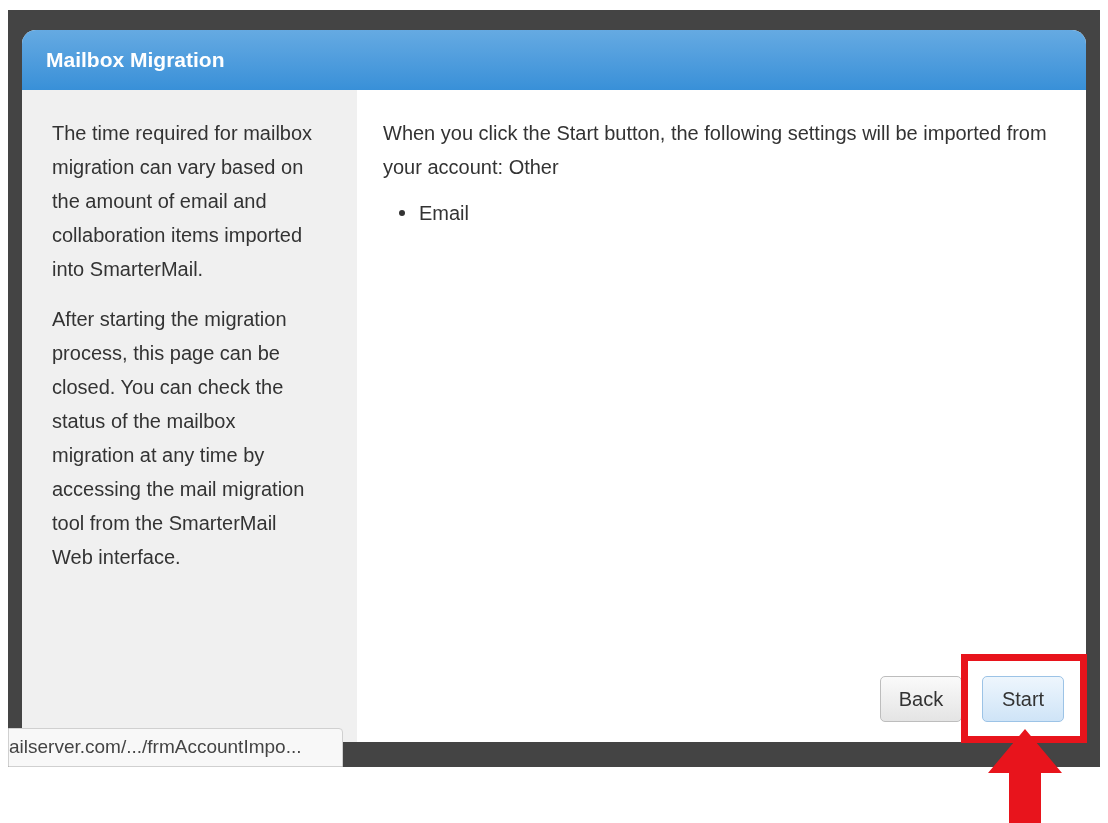 This screenshot has width=1108, height=823. I want to click on bullet-icon, so click(402, 213).